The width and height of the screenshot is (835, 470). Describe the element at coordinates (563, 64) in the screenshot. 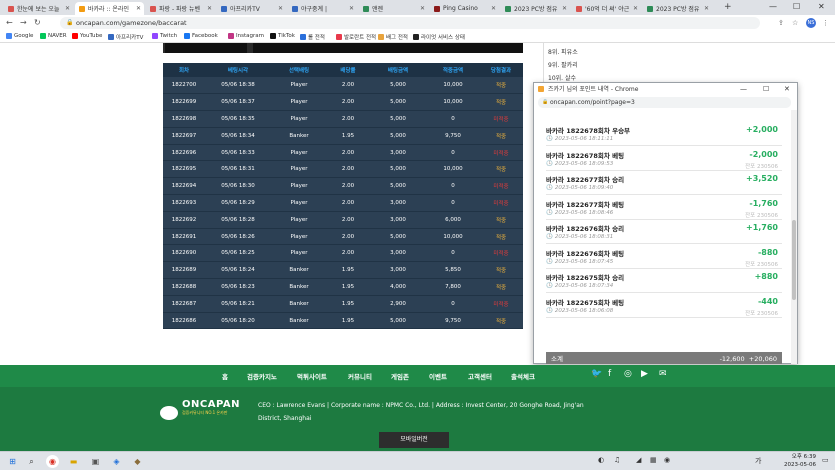

I see `ranking-item: 9위. 팔카리` at that location.